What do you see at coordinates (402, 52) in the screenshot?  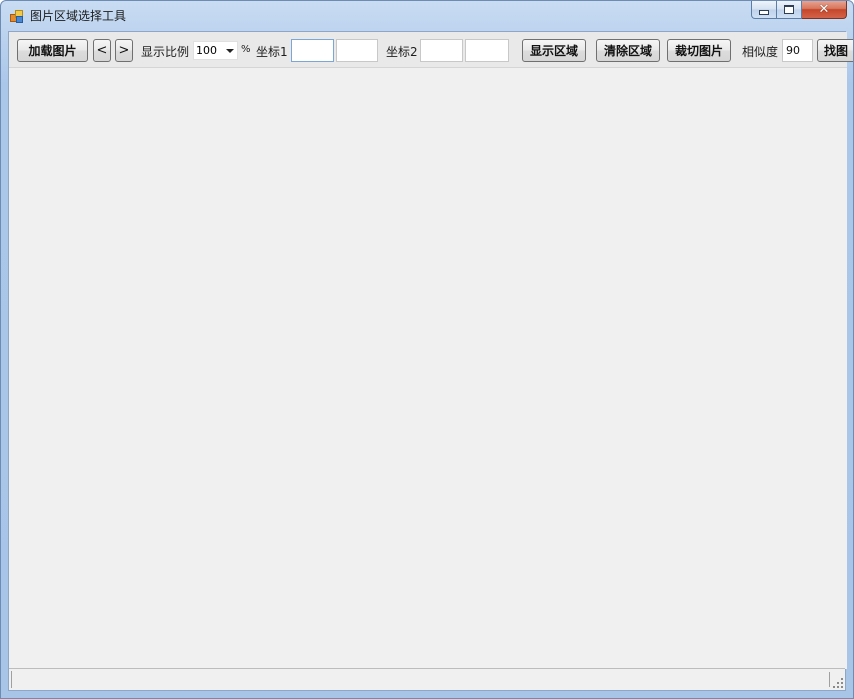 I see `coord2-label: 坐标2` at bounding box center [402, 52].